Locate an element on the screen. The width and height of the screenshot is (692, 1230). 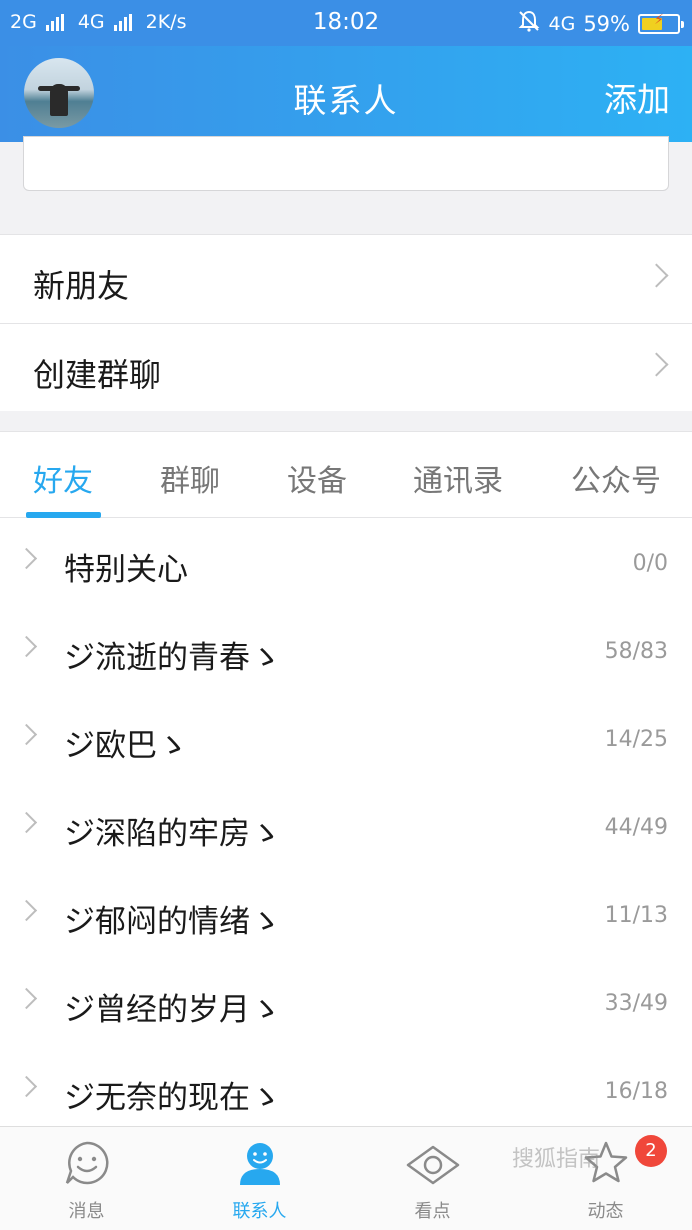
list-item: ジ深陷的牢房ゝ 44/49 is located at coordinates (346, 826).